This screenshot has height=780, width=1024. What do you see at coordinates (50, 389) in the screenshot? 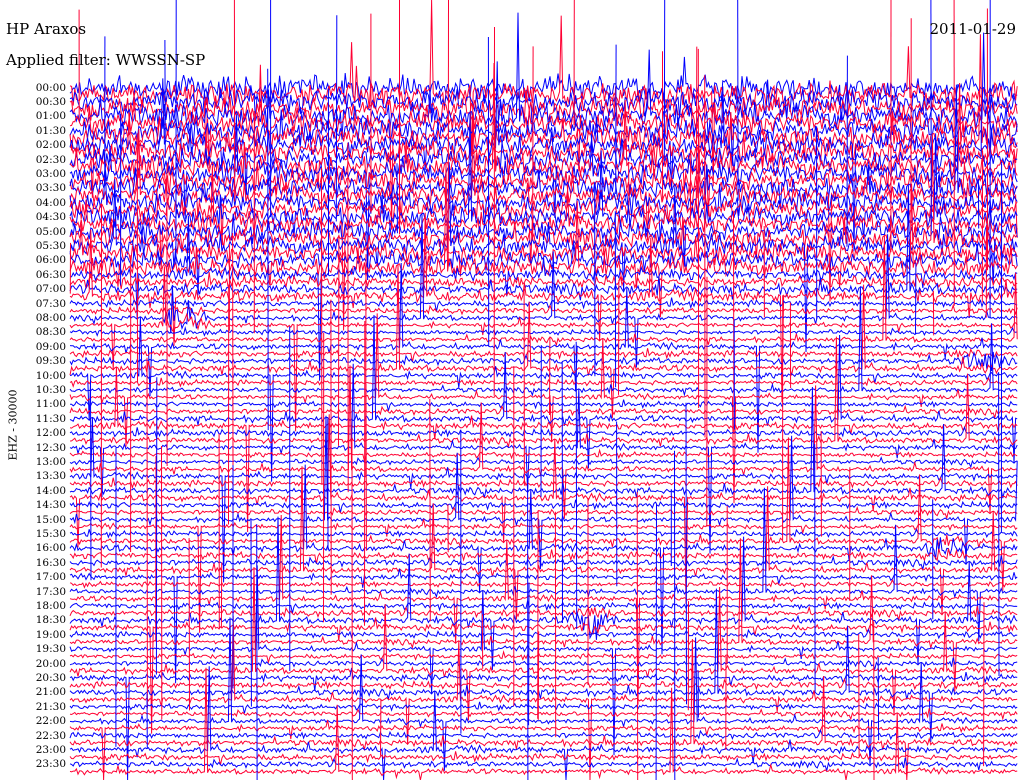
I see `time-tick-label: 10:30` at bounding box center [50, 389].